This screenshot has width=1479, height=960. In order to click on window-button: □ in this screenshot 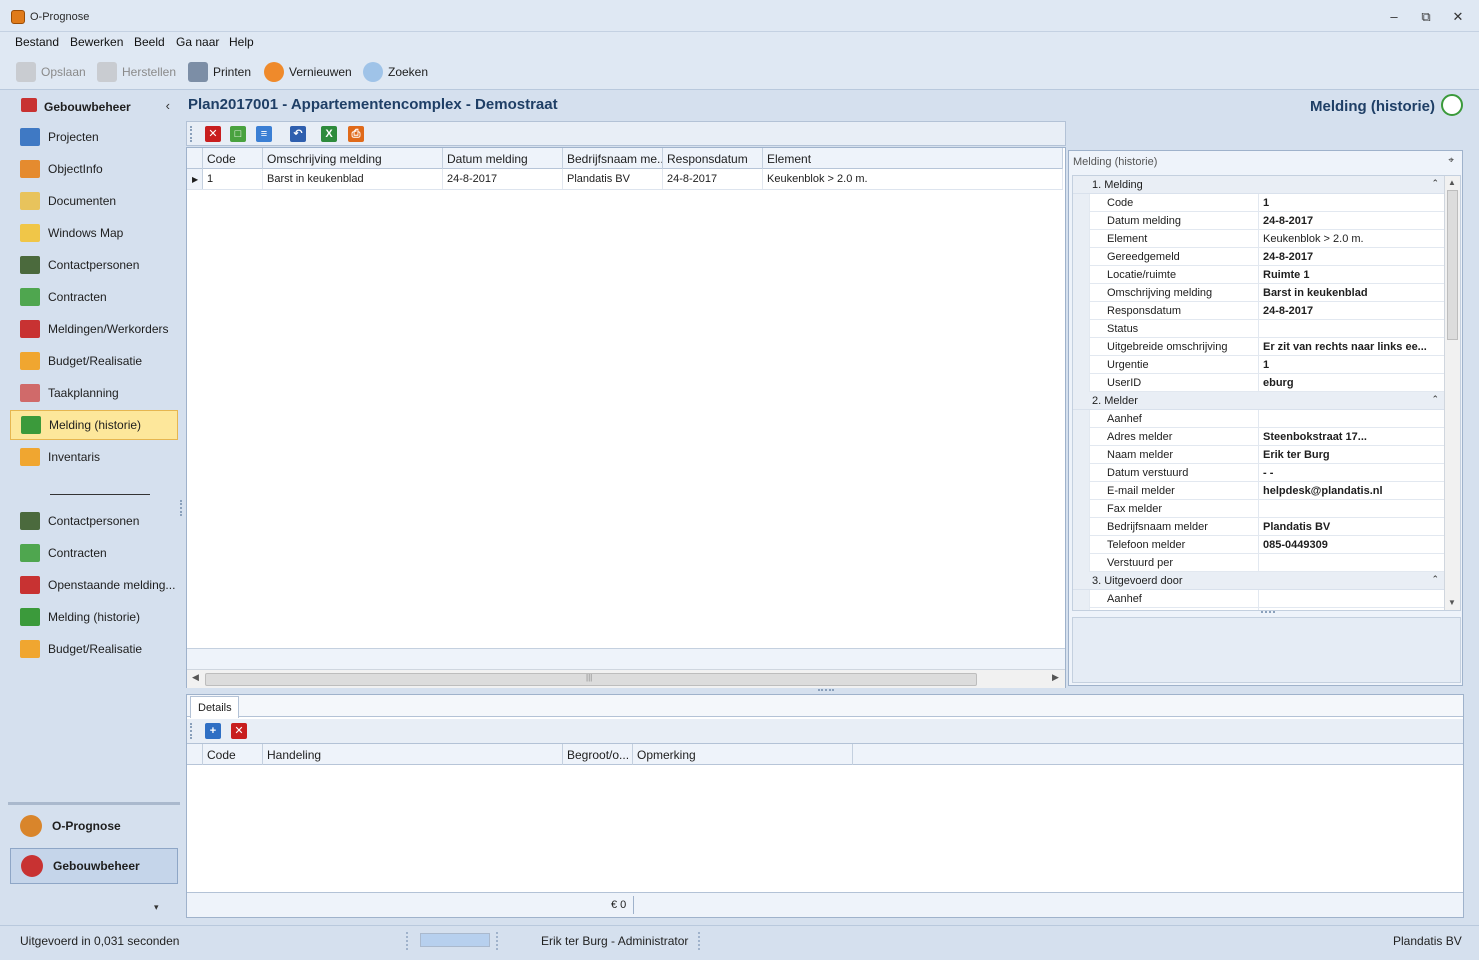, I will do `click(238, 134)`.